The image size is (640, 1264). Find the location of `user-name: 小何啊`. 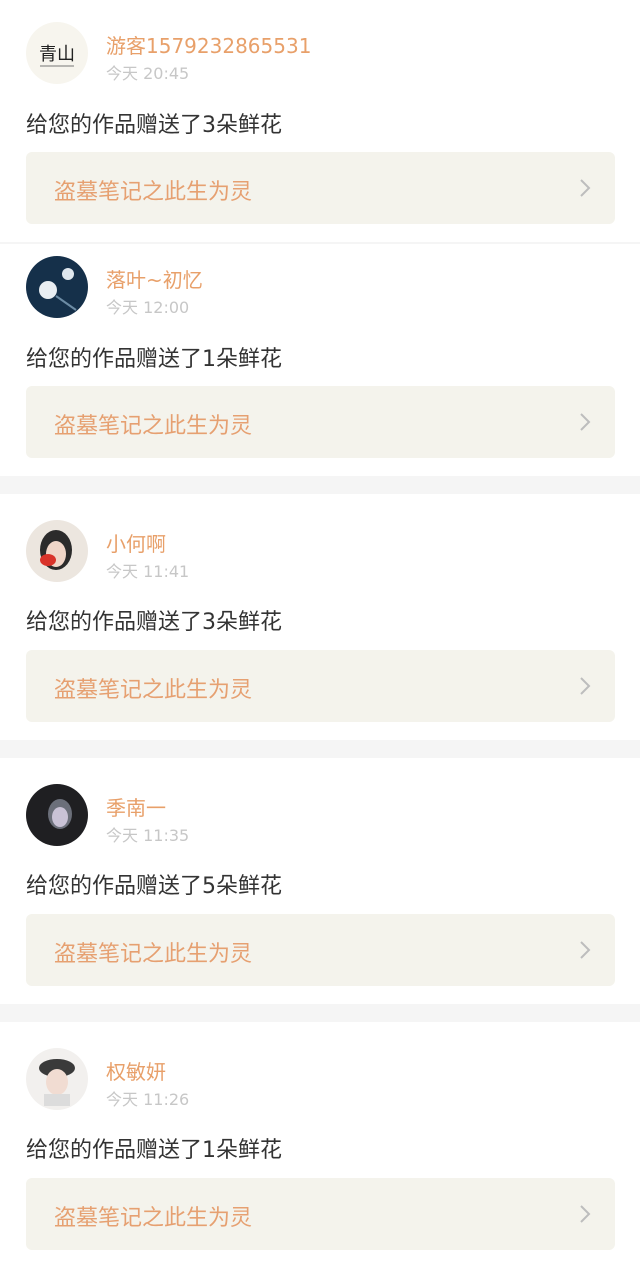

user-name: 小何啊 is located at coordinates (136, 542).